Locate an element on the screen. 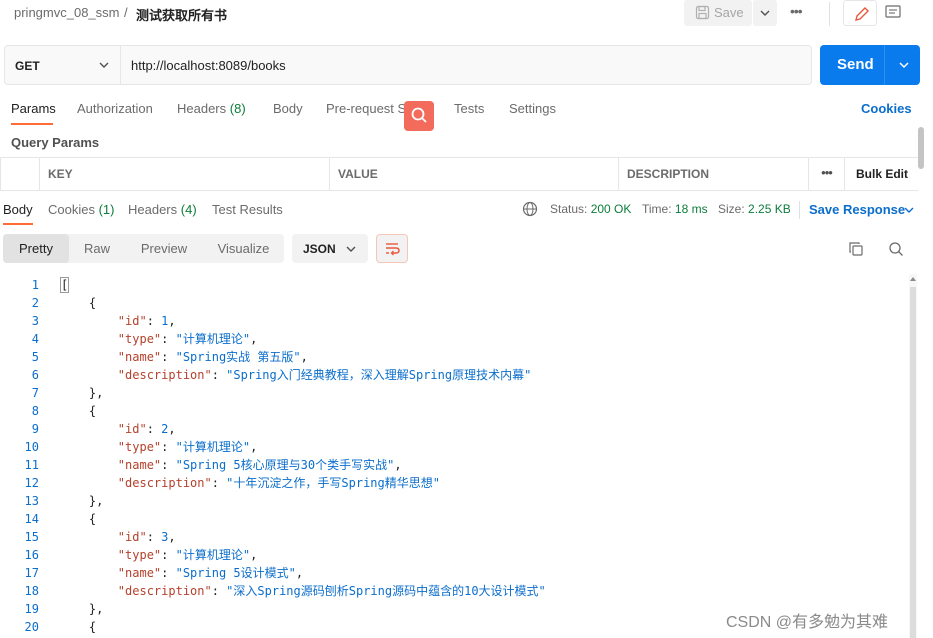  code-text: "name": "Spring实战 第五版", is located at coordinates (212, 357).